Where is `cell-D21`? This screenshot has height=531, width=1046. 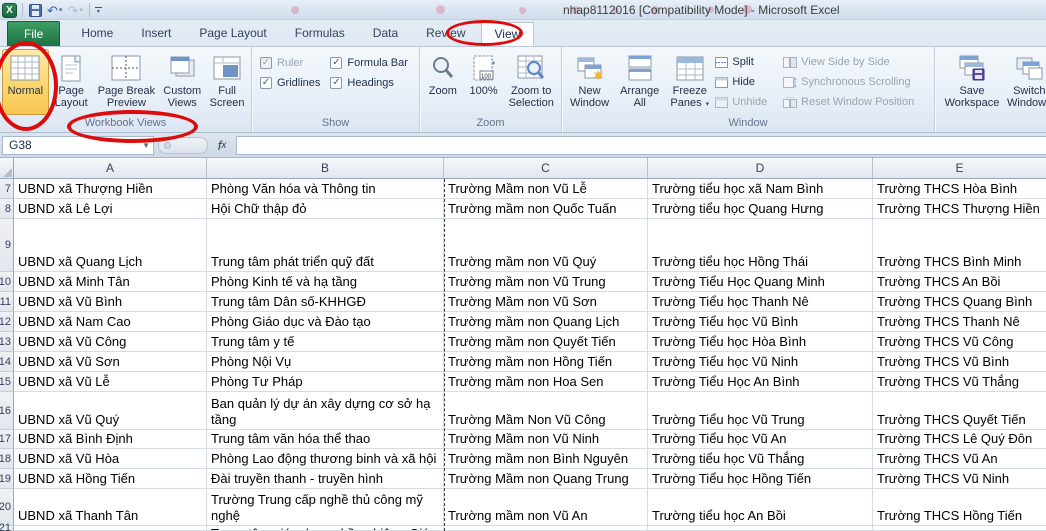 cell-D21 is located at coordinates (760, 528).